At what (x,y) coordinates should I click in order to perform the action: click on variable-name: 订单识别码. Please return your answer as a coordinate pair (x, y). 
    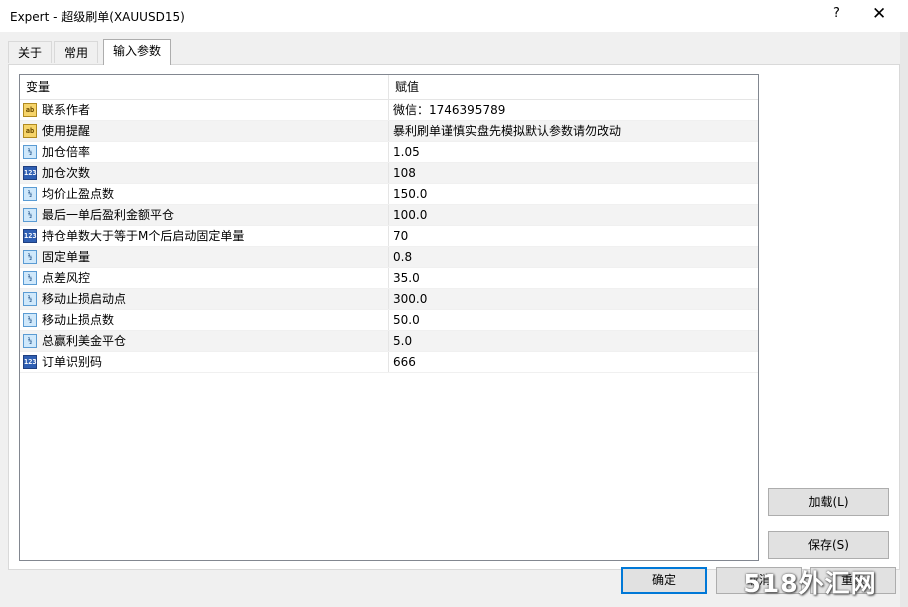
    Looking at the image, I should click on (72, 361).